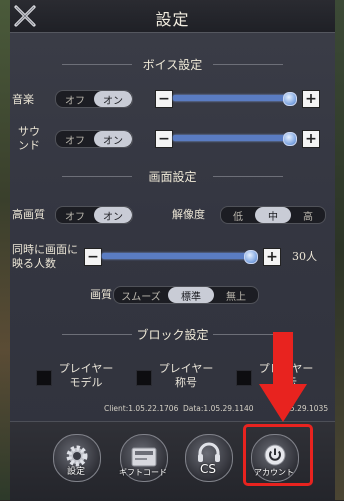 The height and width of the screenshot is (501, 344). Describe the element at coordinates (141, 408) in the screenshot. I see `client-version: Client:1.05.22.1706` at that location.